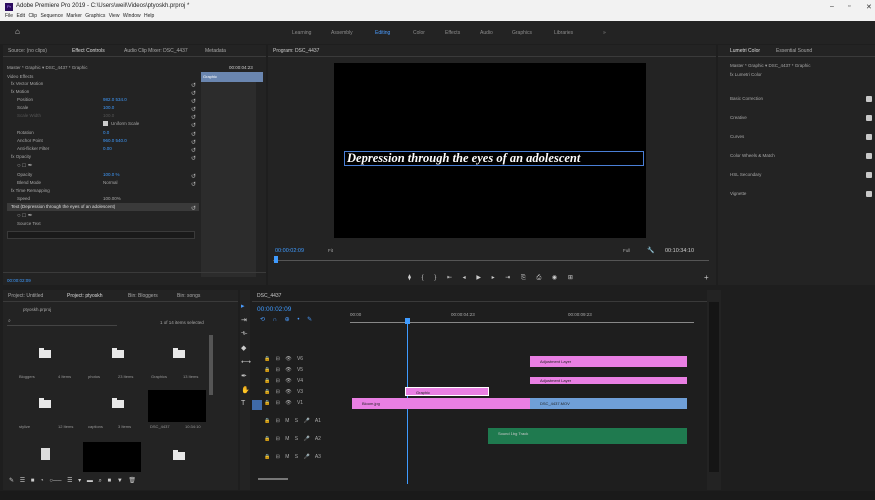 The image size is (875, 500). I want to click on lumetri-creative: Creative, so click(738, 117).